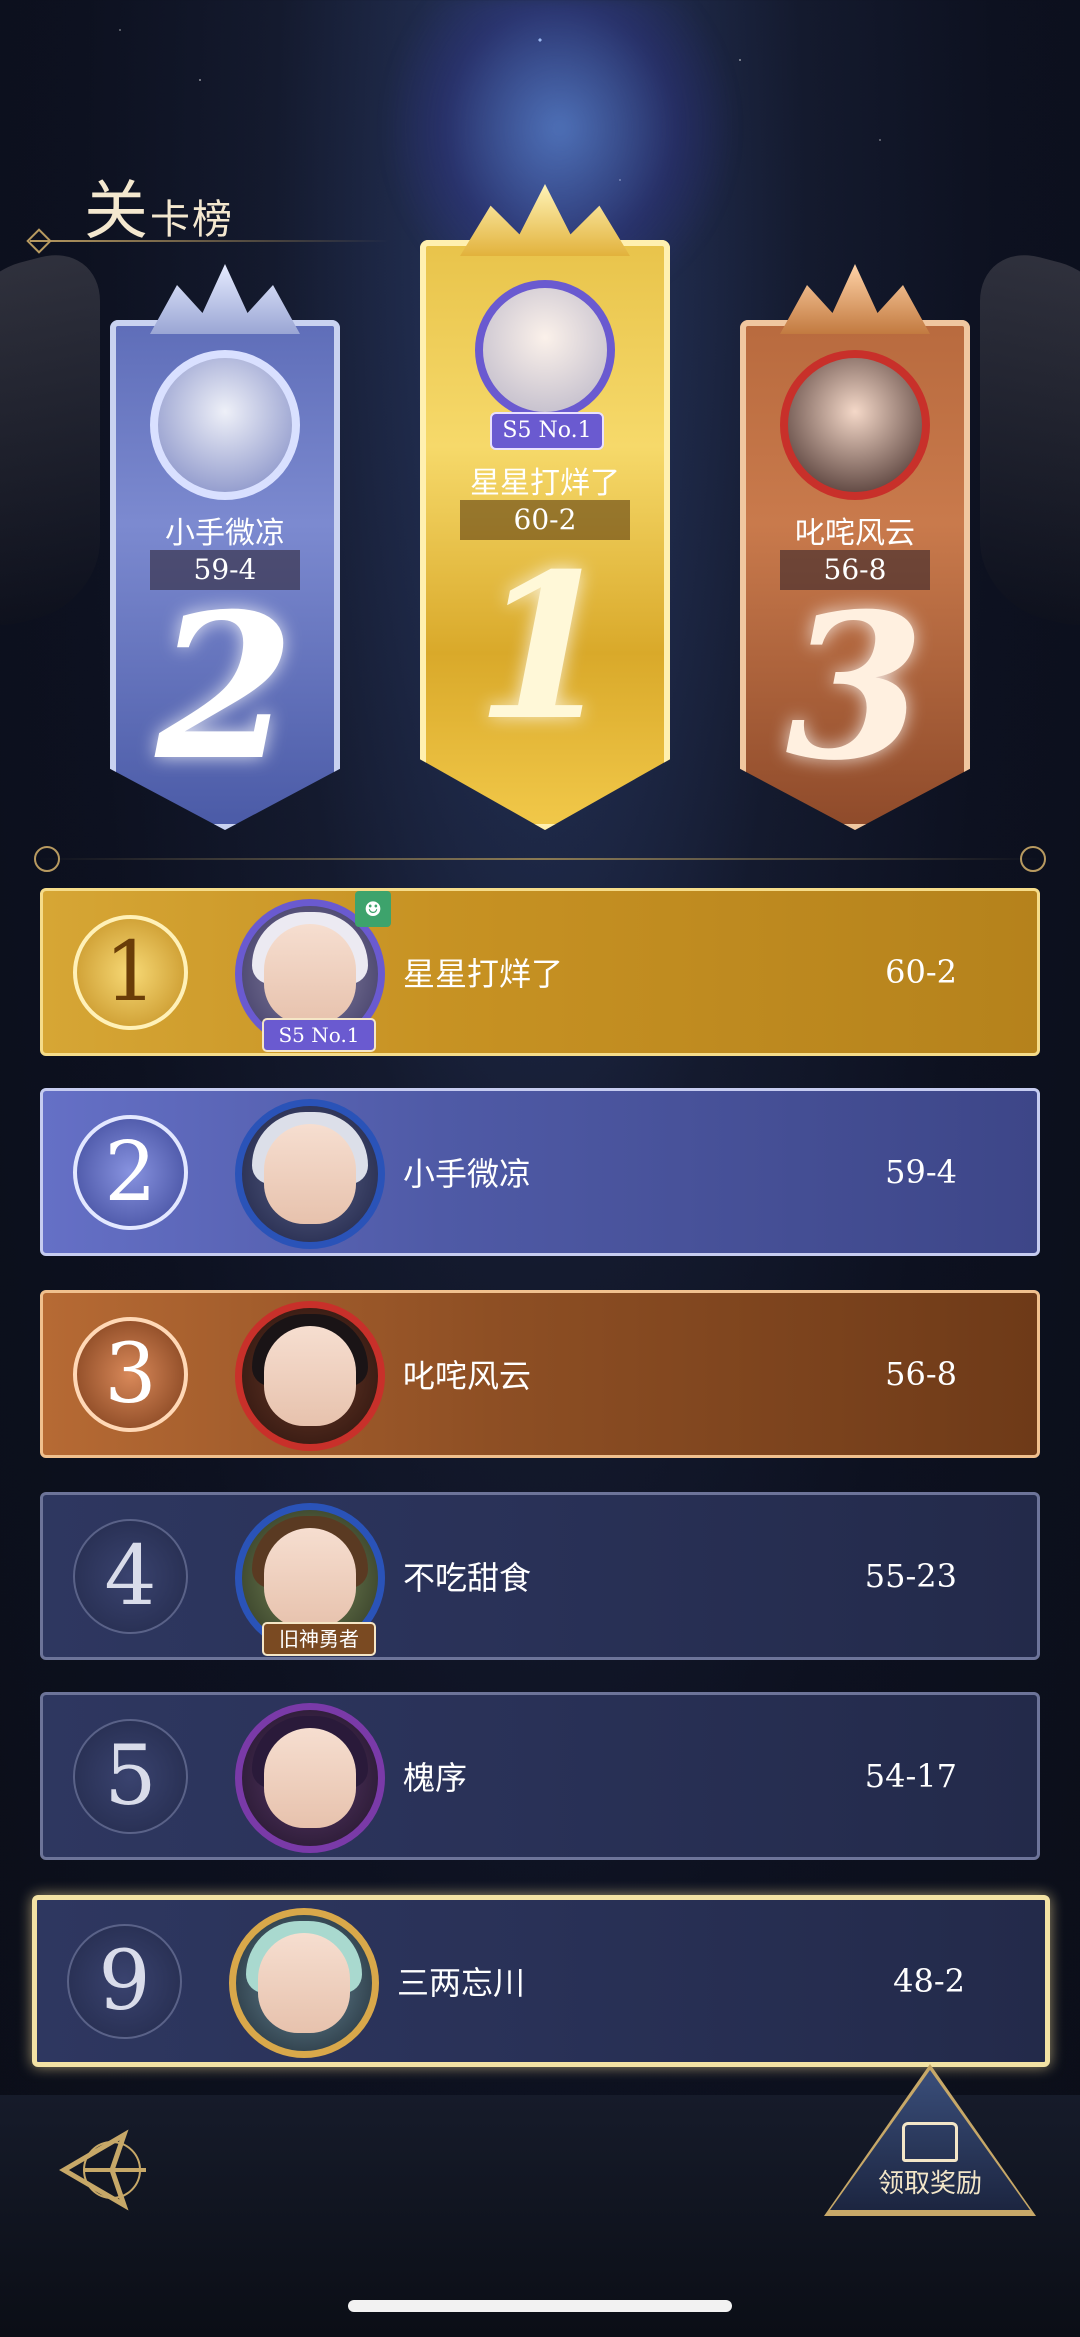 The height and width of the screenshot is (2337, 1080). Describe the element at coordinates (461, 1983) in the screenshot. I see `player-name: 三两忘川` at that location.